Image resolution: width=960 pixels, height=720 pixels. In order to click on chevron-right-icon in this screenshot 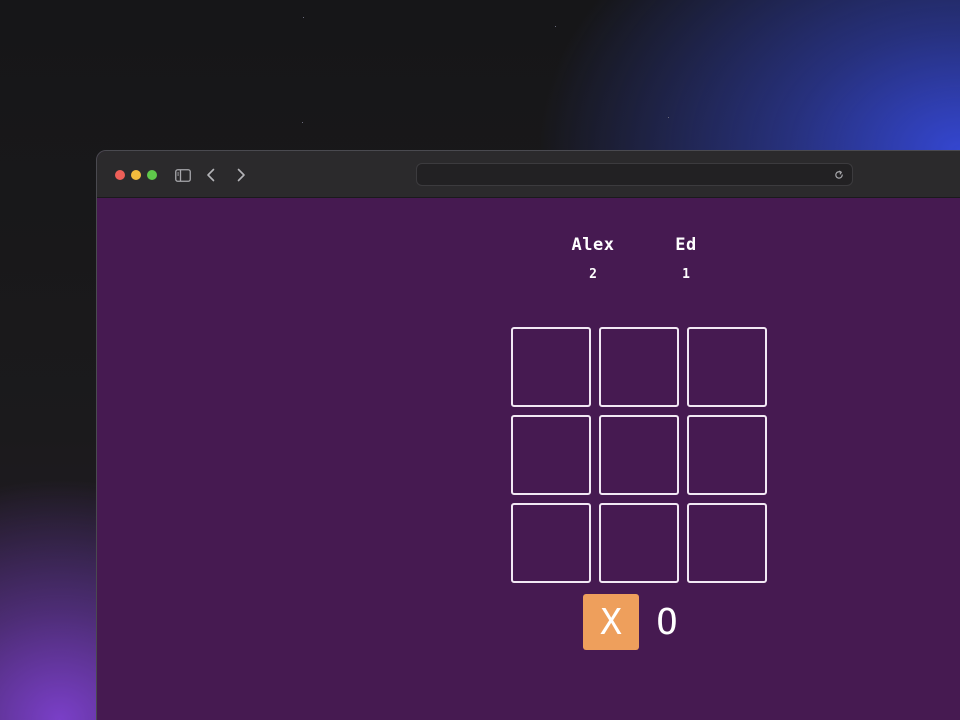, I will do `click(241, 175)`.